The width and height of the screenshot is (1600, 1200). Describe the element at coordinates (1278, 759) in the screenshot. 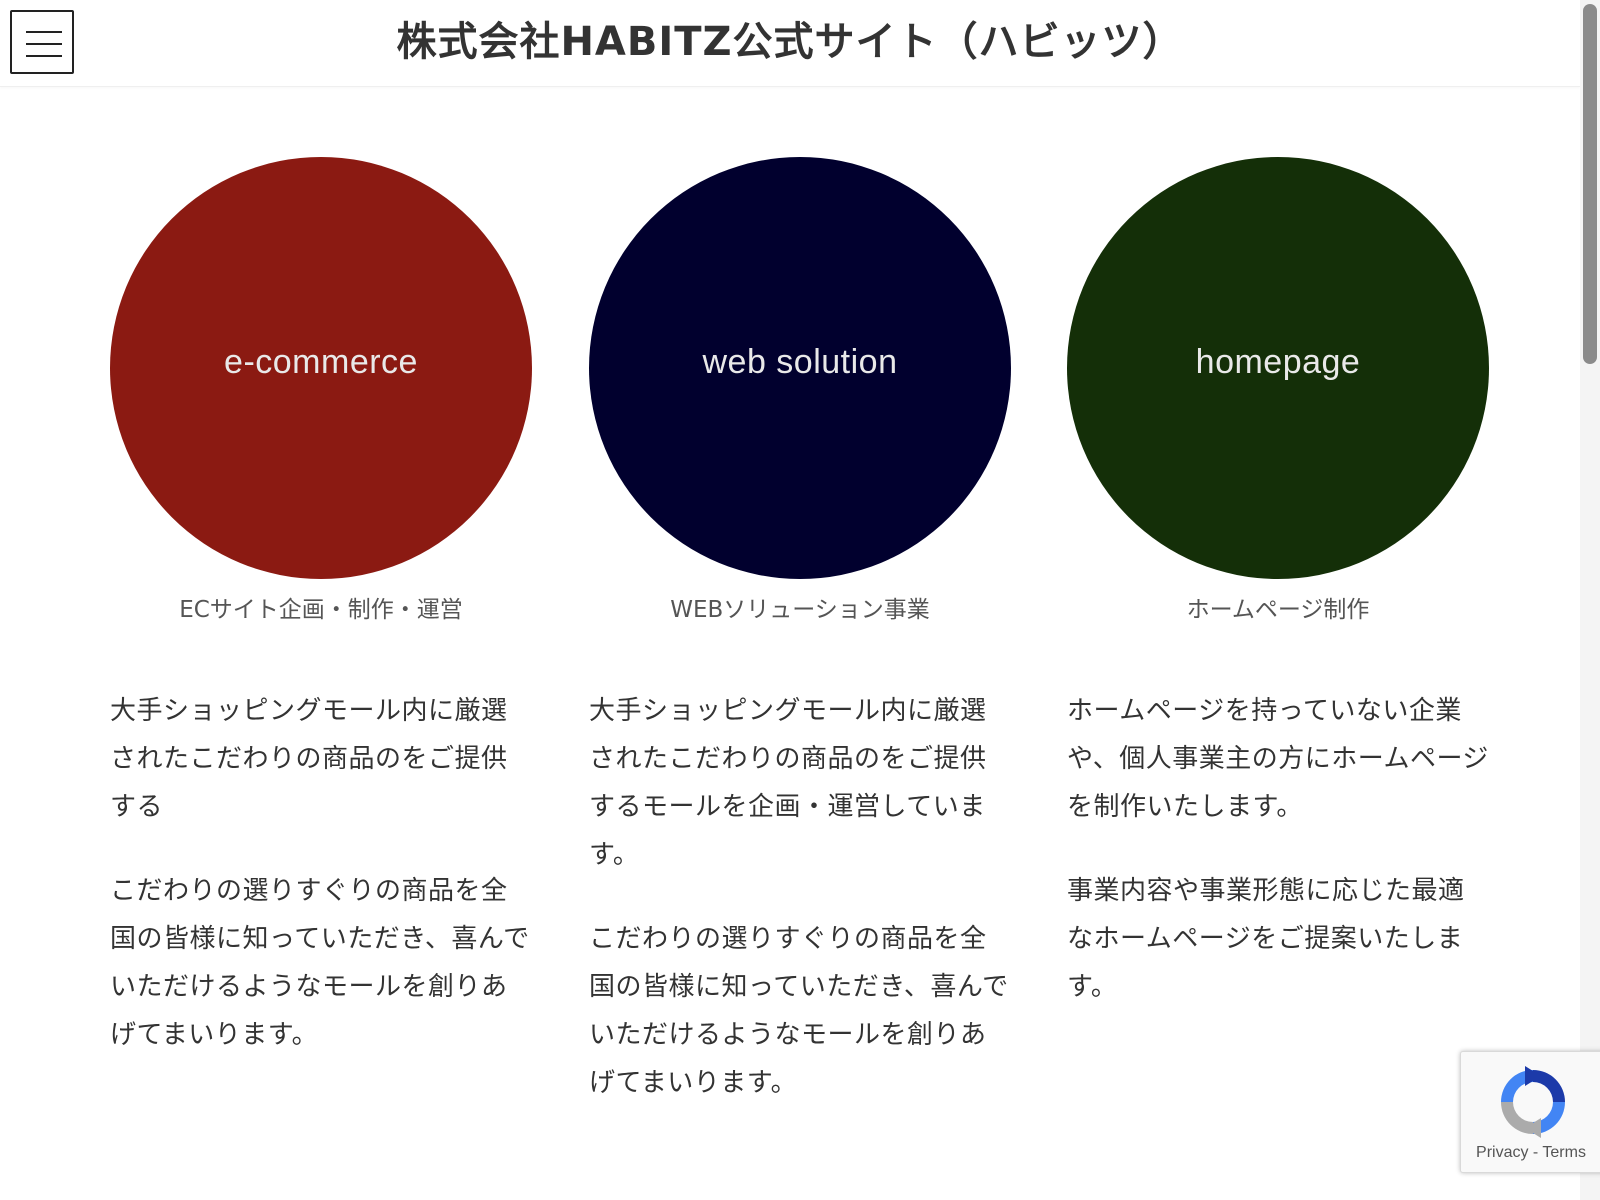

I see `service-paragraph: ホームページを持っていない企業や、個人事業主の方にホームページを制作いたします。` at that location.